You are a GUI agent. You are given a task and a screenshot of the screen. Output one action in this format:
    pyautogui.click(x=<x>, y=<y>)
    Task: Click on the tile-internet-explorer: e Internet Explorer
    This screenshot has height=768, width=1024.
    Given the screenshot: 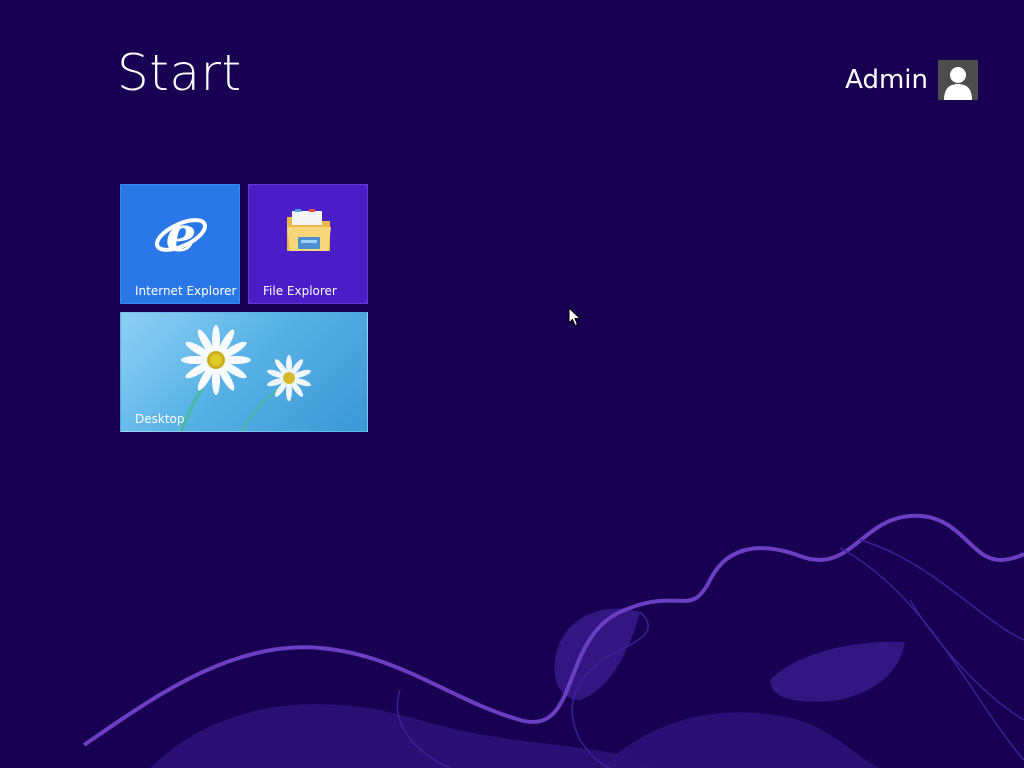 What is the action you would take?
    pyautogui.click(x=180, y=244)
    